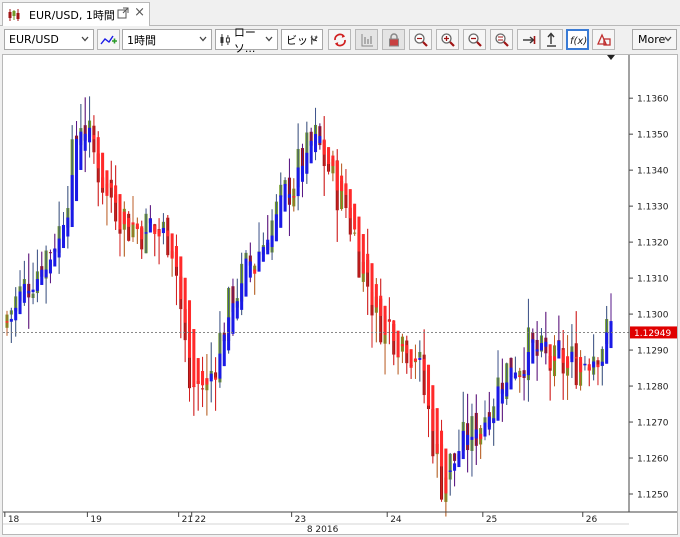  I want to click on magnifier-icon, so click(420, 39).